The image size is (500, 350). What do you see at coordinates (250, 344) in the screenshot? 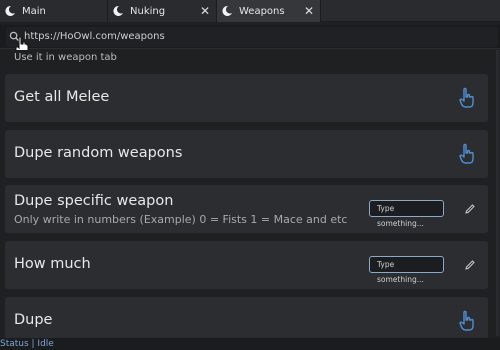
I see `status-bar: Status | Idle` at bounding box center [250, 344].